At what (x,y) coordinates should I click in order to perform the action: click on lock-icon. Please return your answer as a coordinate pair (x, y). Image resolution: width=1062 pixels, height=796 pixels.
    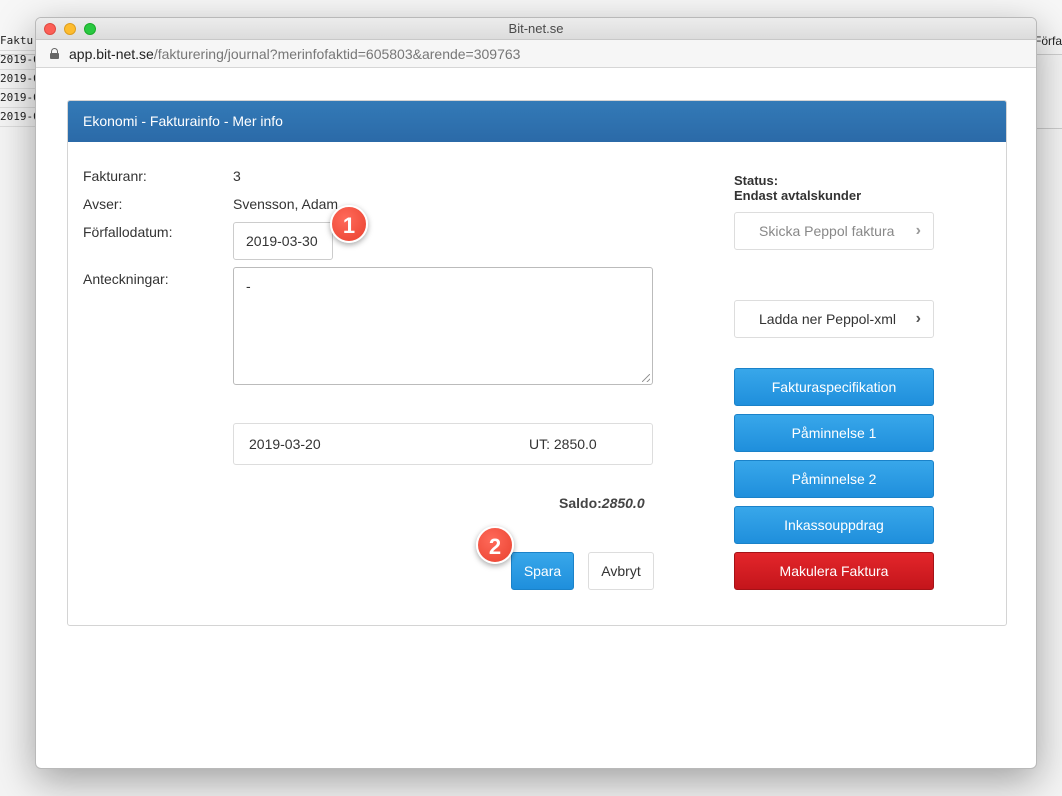
    Looking at the image, I should click on (54, 53).